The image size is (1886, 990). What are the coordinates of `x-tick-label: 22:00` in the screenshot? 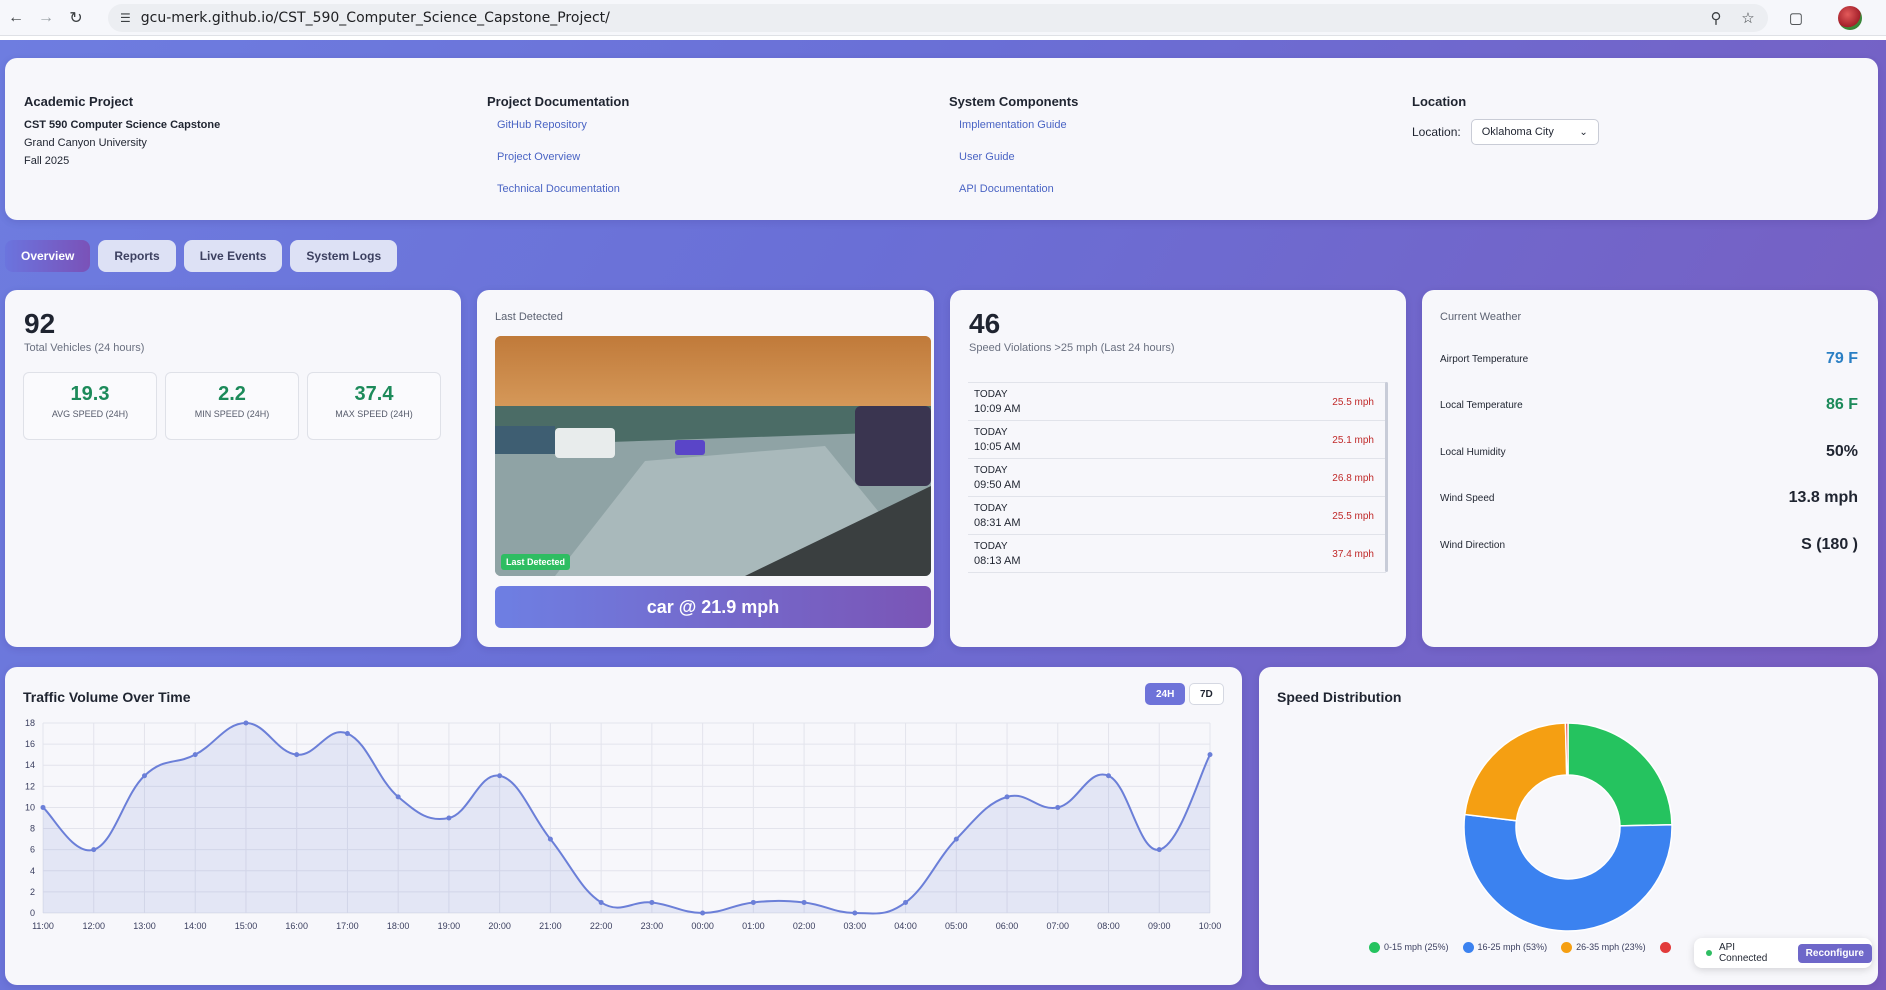 It's located at (601, 926).